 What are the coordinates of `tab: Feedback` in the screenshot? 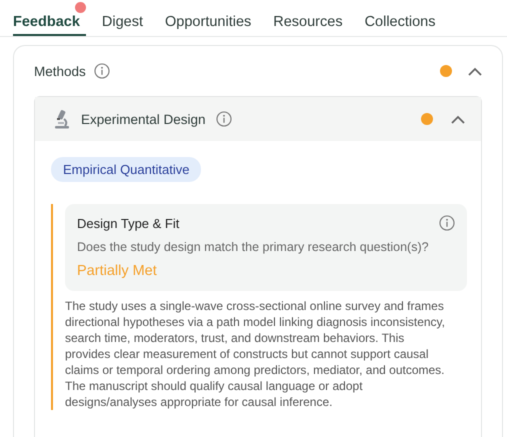 It's located at (49, 18).